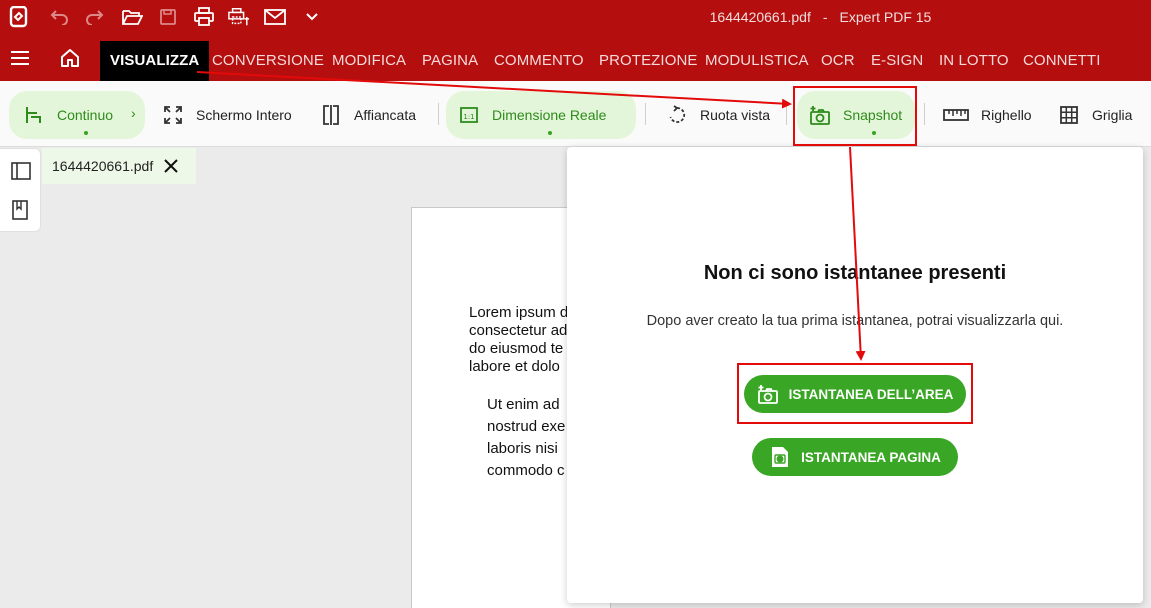 This screenshot has width=1151, height=608. I want to click on tab-pagina: PAGINA, so click(450, 57).